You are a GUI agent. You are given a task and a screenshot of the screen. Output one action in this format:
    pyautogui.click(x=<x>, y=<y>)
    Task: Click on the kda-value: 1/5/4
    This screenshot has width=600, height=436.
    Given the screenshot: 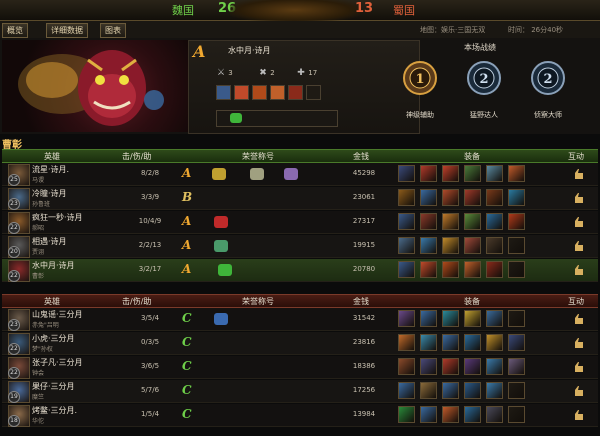 What is the action you would take?
    pyautogui.click(x=150, y=414)
    